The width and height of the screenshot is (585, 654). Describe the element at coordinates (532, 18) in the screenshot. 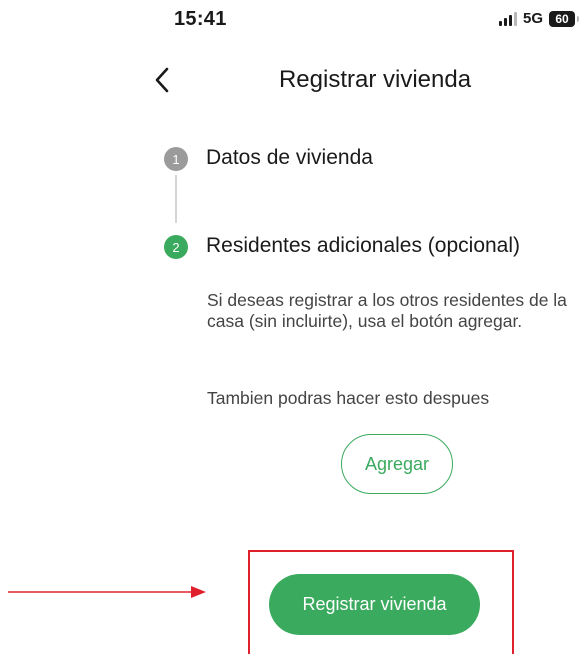

I see `network-label: 5G` at that location.